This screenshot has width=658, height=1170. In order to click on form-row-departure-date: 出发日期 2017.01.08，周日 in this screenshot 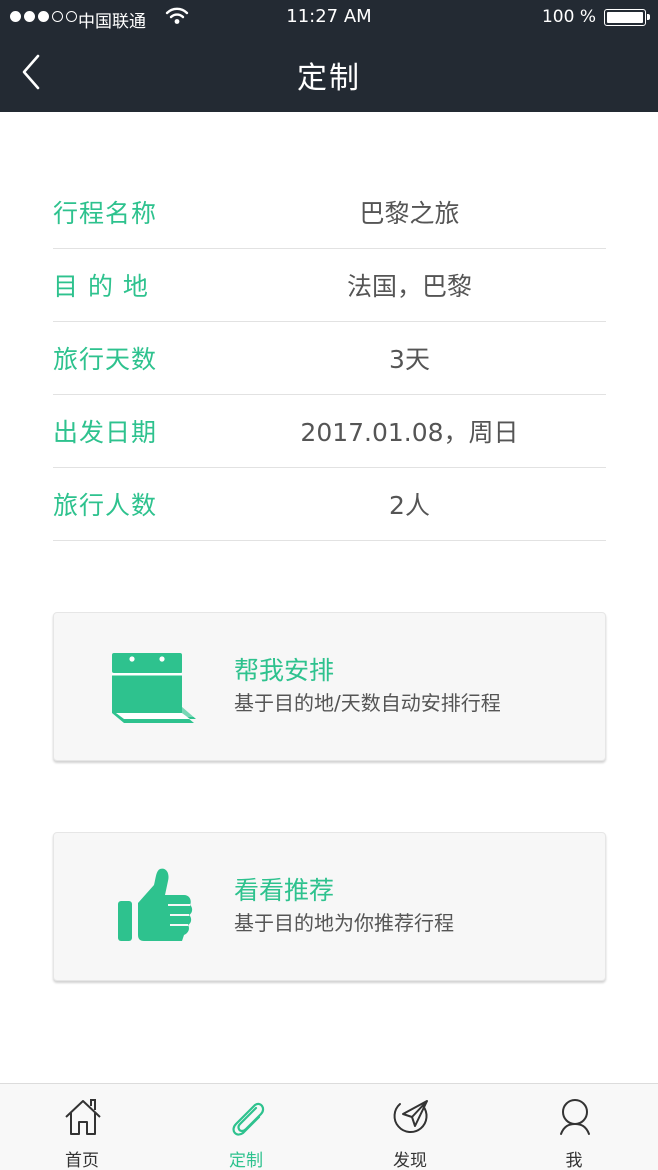, I will do `click(329, 431)`.